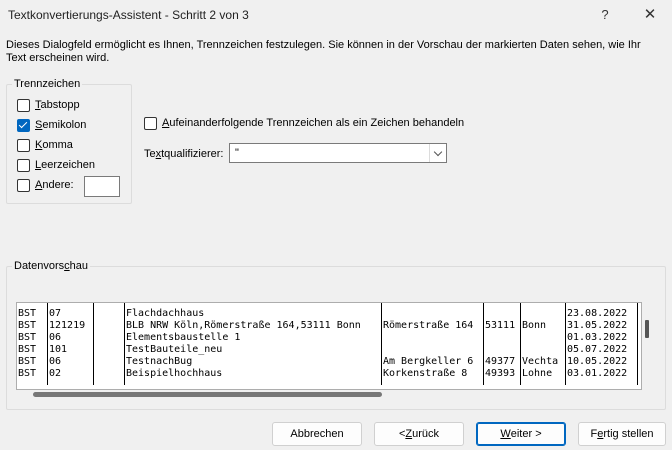 The height and width of the screenshot is (450, 672). What do you see at coordinates (23, 125) in the screenshot?
I see `semicolon-checkbox` at bounding box center [23, 125].